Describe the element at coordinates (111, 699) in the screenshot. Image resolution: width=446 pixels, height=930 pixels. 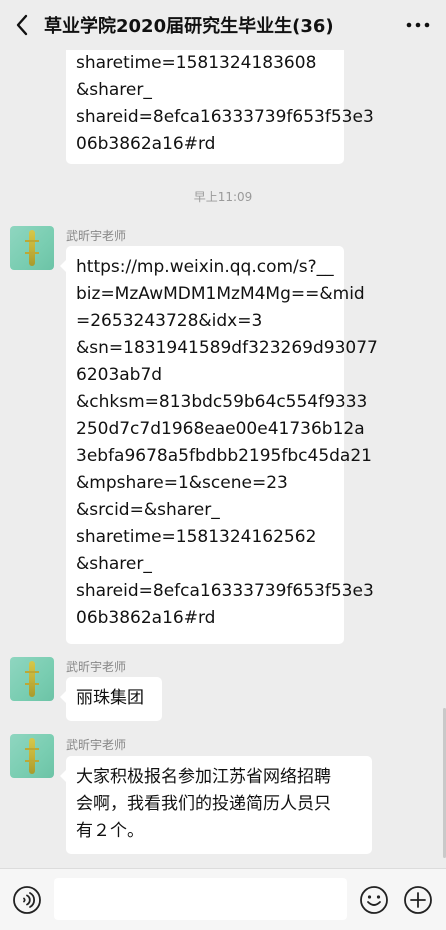
I see `message-bubble: 丽珠集团` at that location.